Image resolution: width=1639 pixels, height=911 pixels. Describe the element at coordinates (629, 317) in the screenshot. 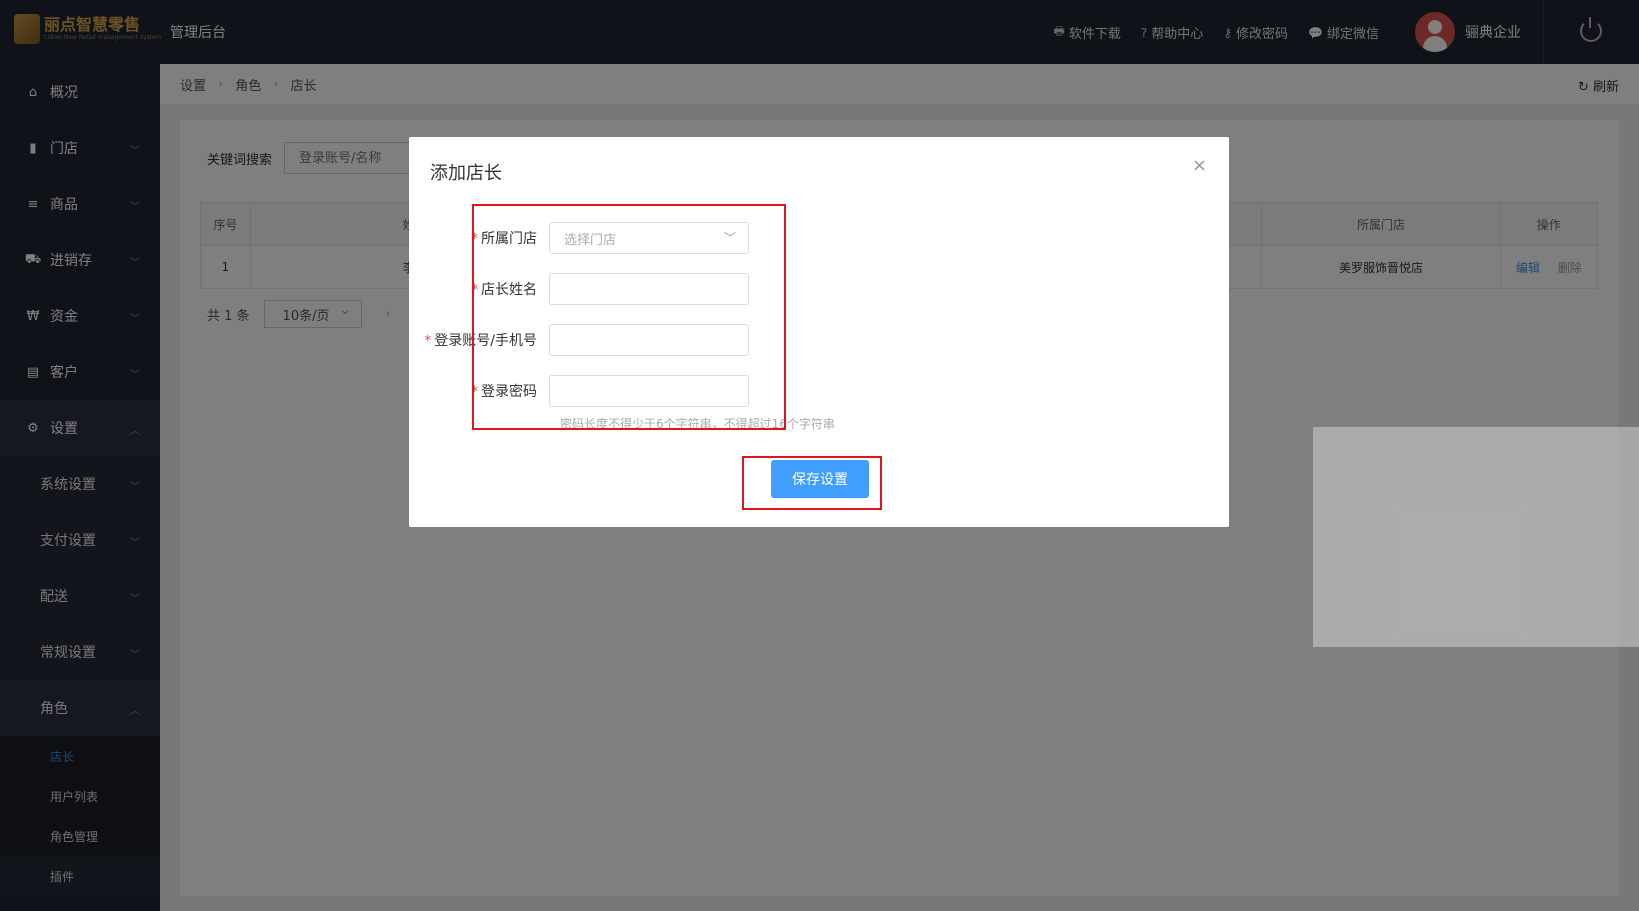

I see `annotation-box-form` at that location.